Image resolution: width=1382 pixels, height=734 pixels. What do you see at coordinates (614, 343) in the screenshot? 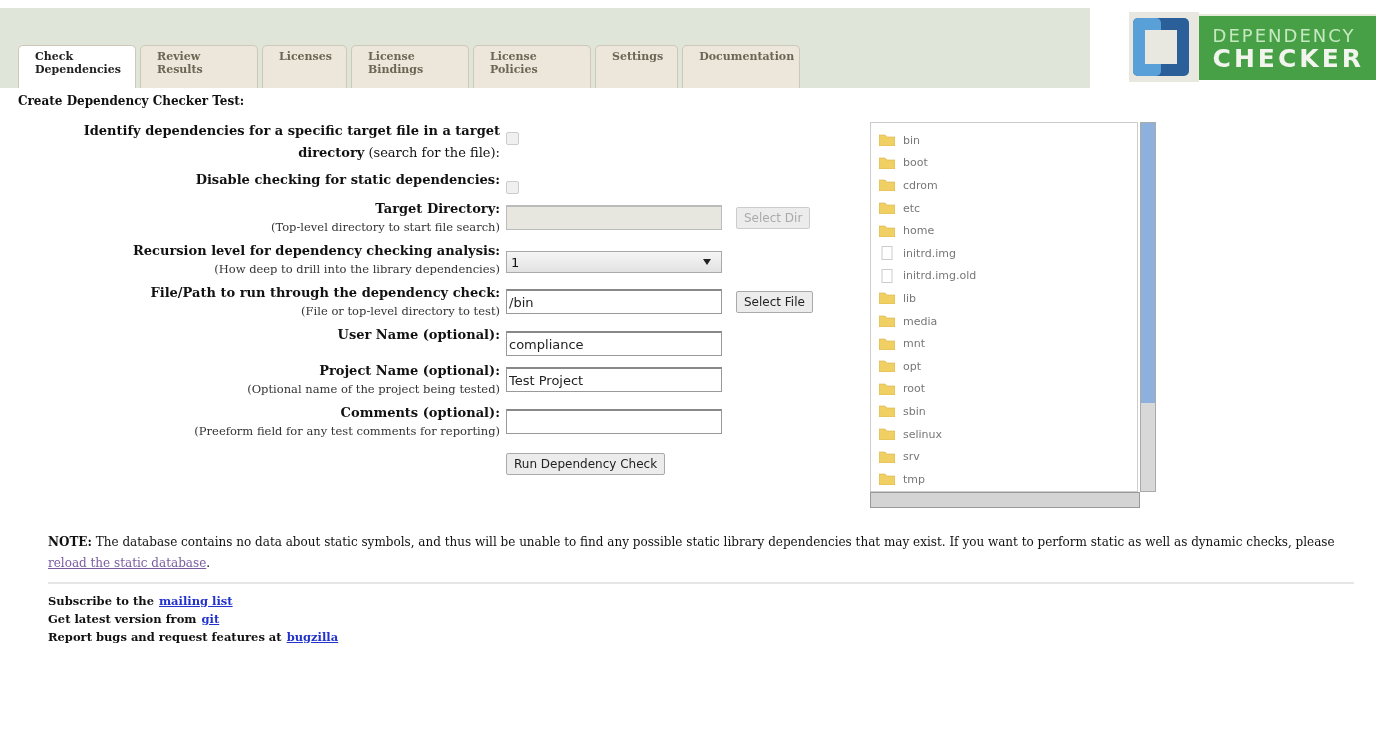
I see `text-field: compliance` at bounding box center [614, 343].